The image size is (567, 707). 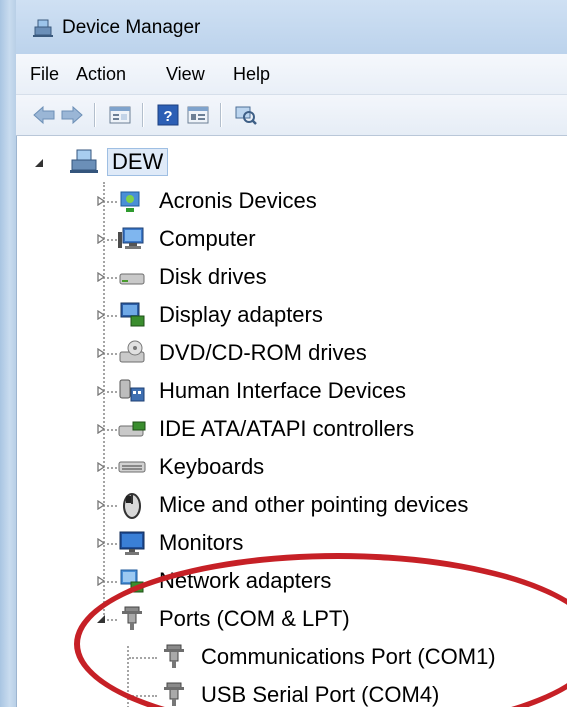 I want to click on window-title: Device Manager, so click(x=131, y=27).